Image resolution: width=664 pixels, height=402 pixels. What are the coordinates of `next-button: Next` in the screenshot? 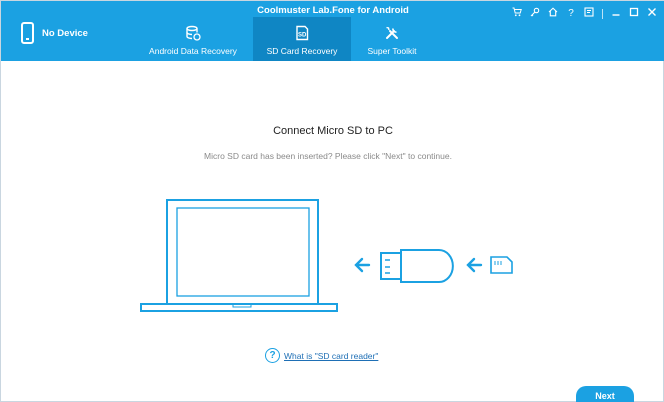 It's located at (605, 394).